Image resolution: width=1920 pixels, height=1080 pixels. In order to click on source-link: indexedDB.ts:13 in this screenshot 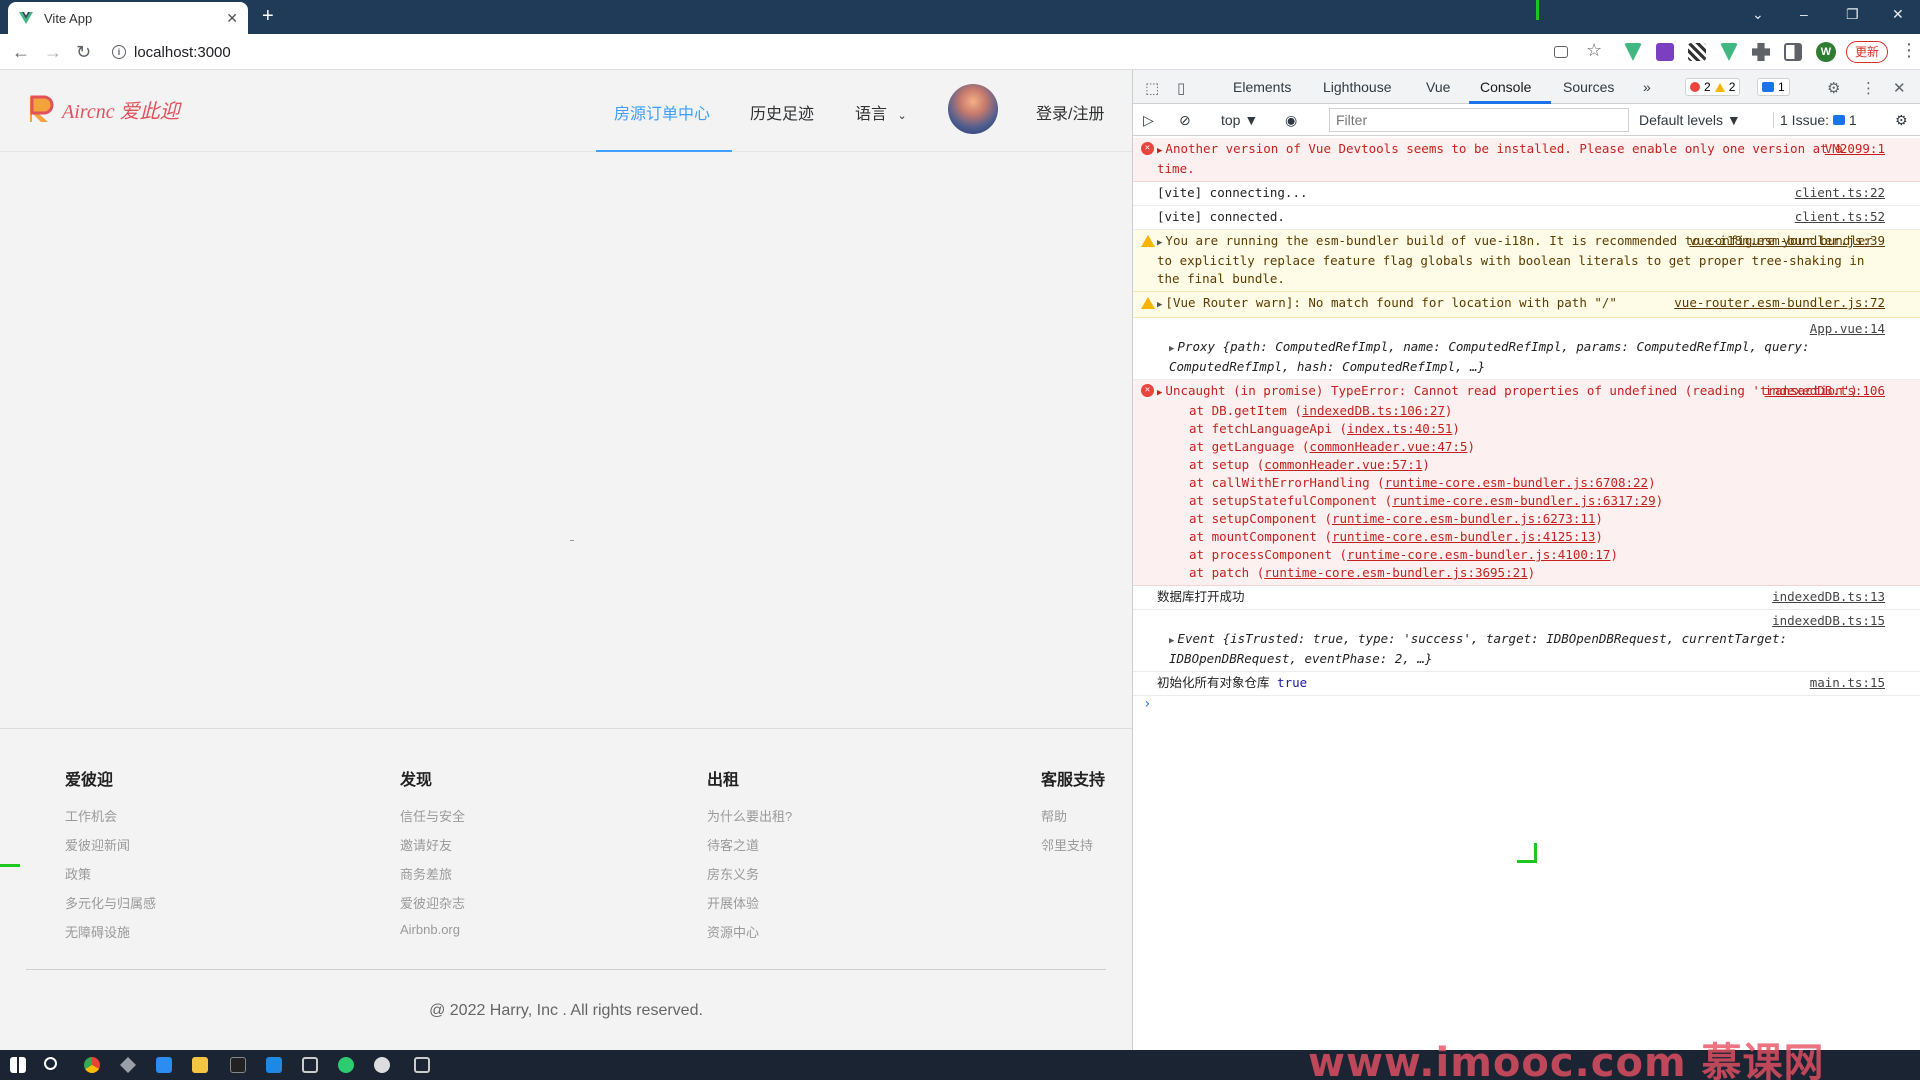, I will do `click(1828, 597)`.